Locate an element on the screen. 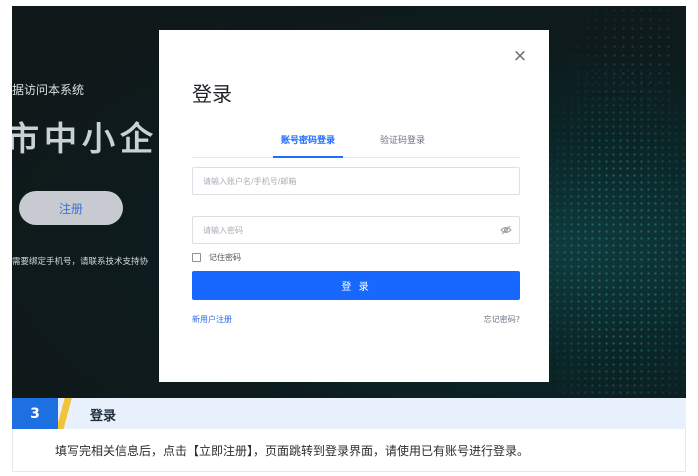  password-placeholder: 请输入密码 is located at coordinates (223, 230).